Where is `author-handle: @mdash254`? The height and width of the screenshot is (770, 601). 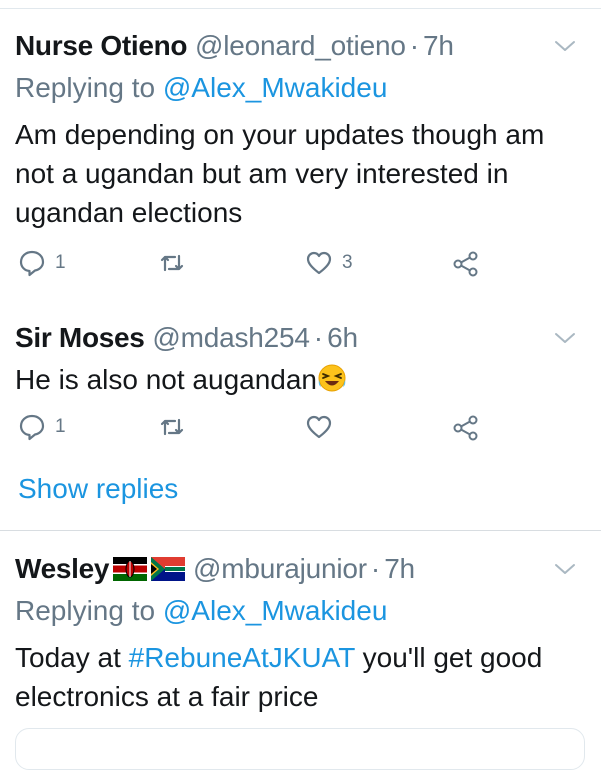
author-handle: @mdash254 is located at coordinates (231, 337).